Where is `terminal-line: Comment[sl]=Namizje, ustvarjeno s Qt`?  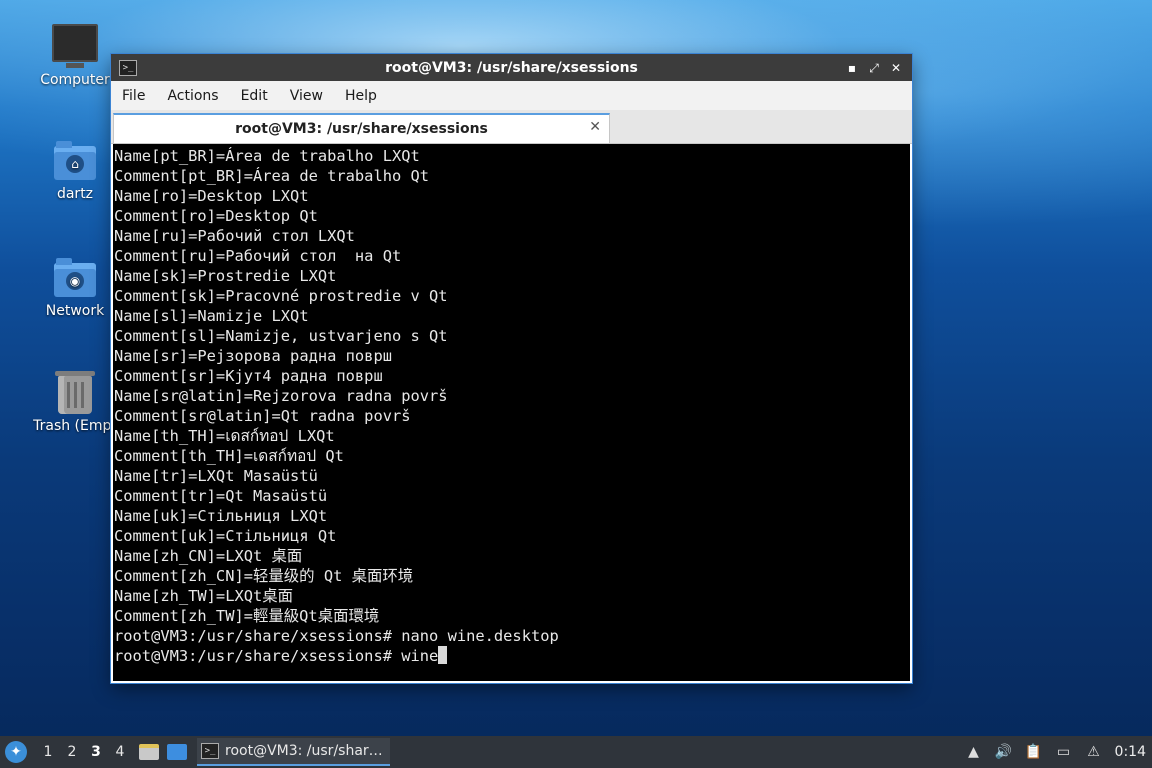 terminal-line: Comment[sl]=Namizje, ustvarjeno s Qt is located at coordinates (281, 336).